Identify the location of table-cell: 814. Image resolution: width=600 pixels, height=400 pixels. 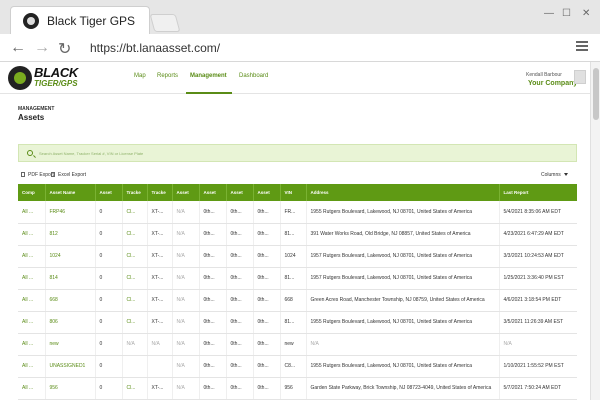
(70, 278).